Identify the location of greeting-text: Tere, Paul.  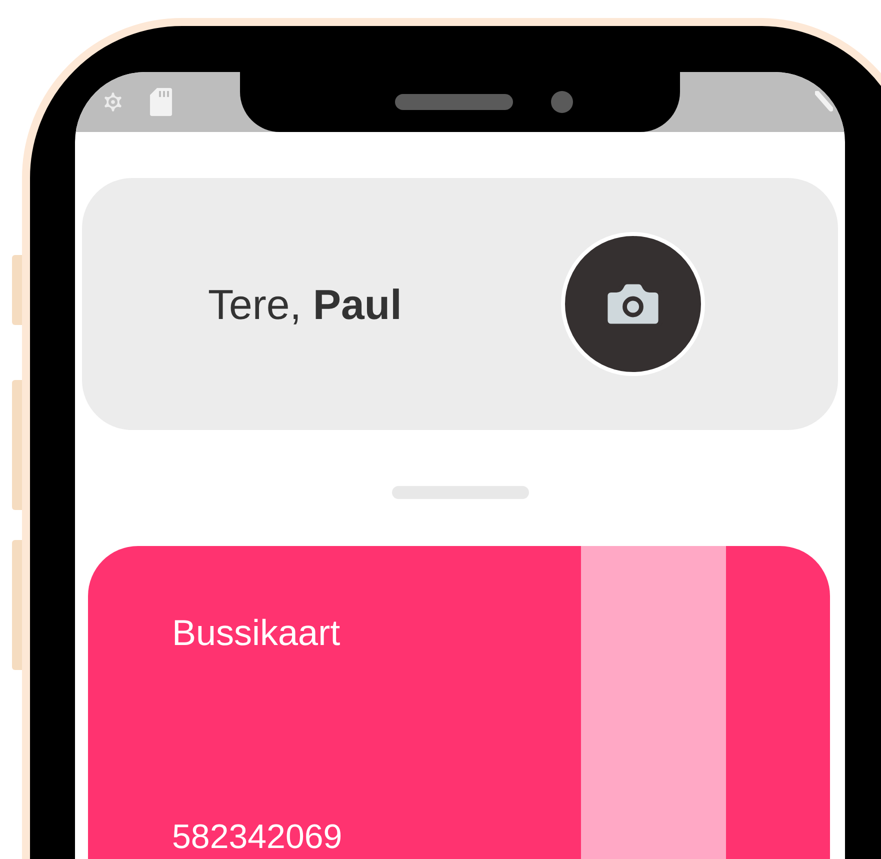
(305, 305).